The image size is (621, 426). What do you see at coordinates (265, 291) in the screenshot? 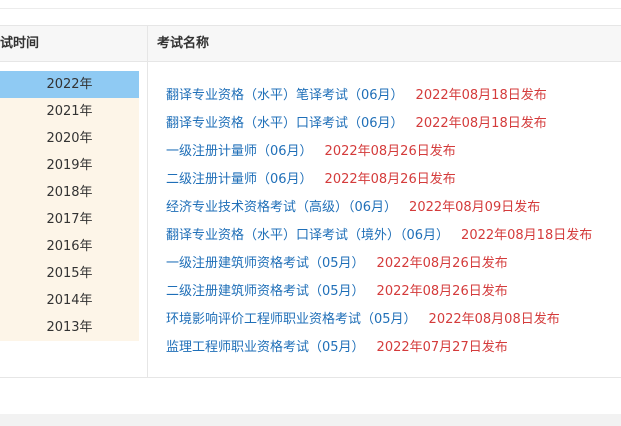
I see `exam-name-link: 二级注册建筑师资格考试（05月）` at bounding box center [265, 291].